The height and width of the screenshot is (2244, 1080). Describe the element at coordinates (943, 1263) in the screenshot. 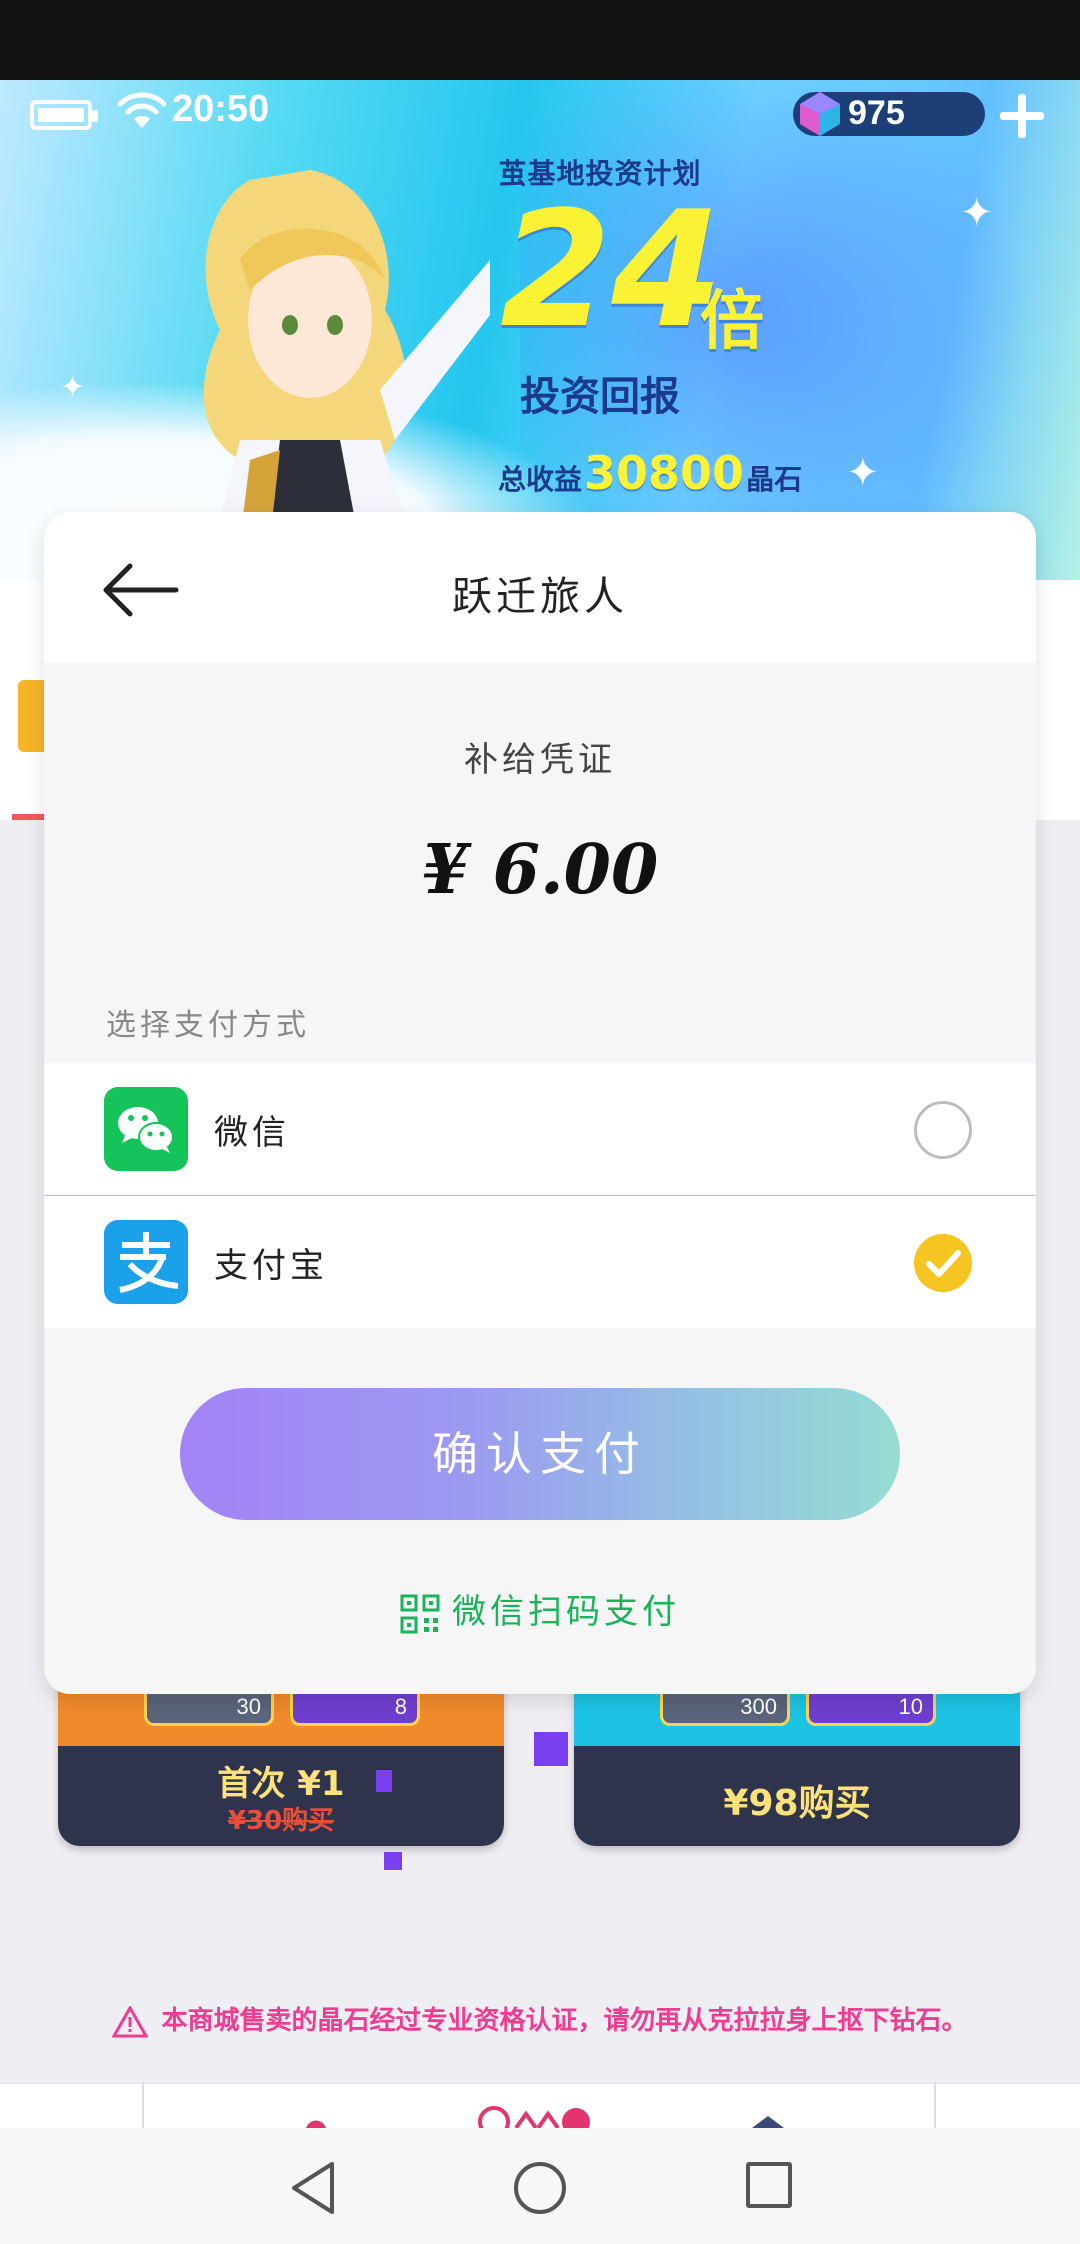

I see `checkmark-icon` at that location.